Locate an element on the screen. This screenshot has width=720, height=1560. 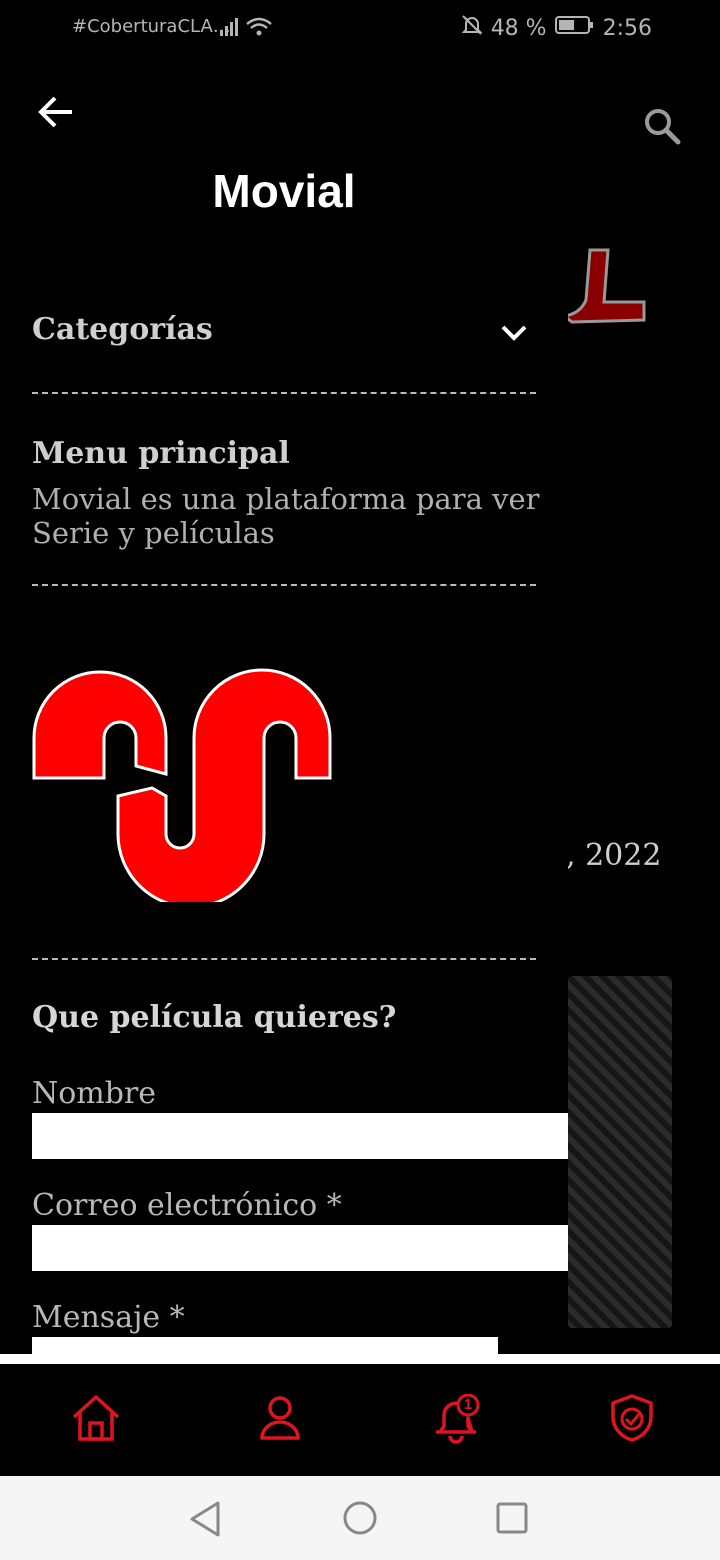
drawer-title: Movial is located at coordinates (284, 191).